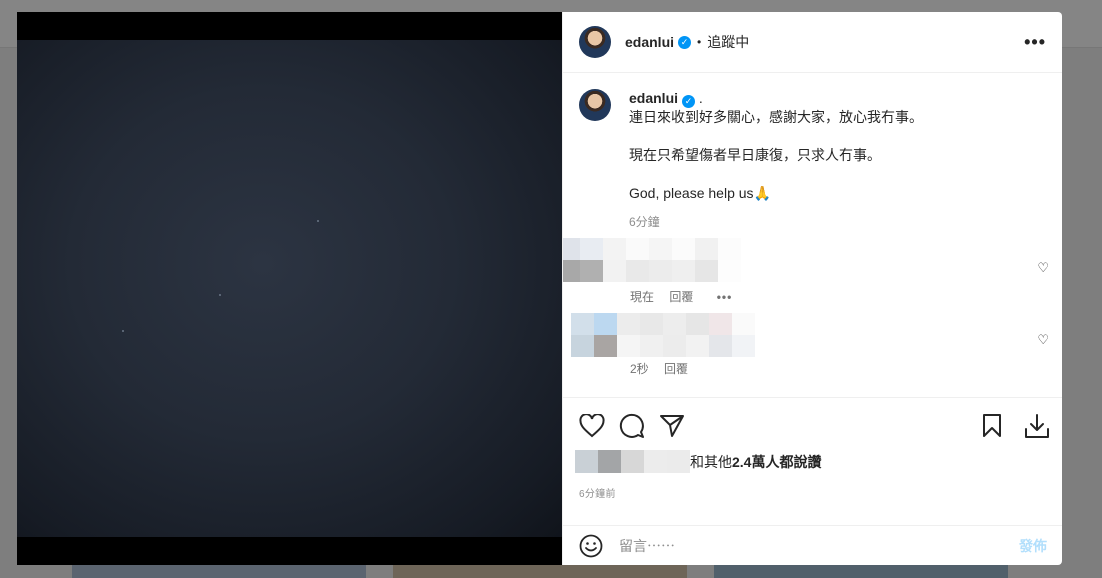  I want to click on following-status-button: 追蹤中, so click(728, 42).